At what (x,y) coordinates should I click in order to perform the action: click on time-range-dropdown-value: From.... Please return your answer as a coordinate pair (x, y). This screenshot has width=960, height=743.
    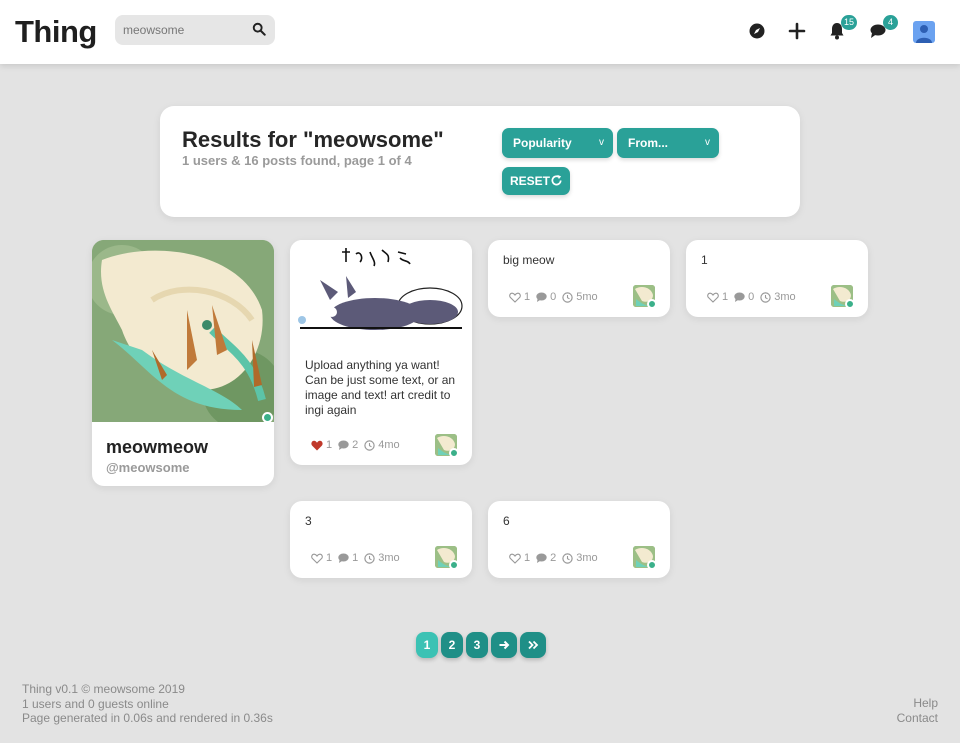
    Looking at the image, I should click on (648, 143).